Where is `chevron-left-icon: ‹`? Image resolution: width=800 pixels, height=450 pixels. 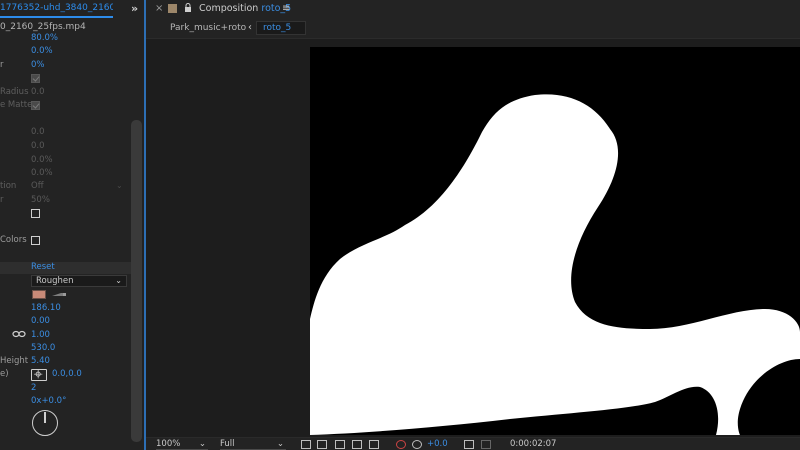 chevron-left-icon: ‹ is located at coordinates (250, 27).